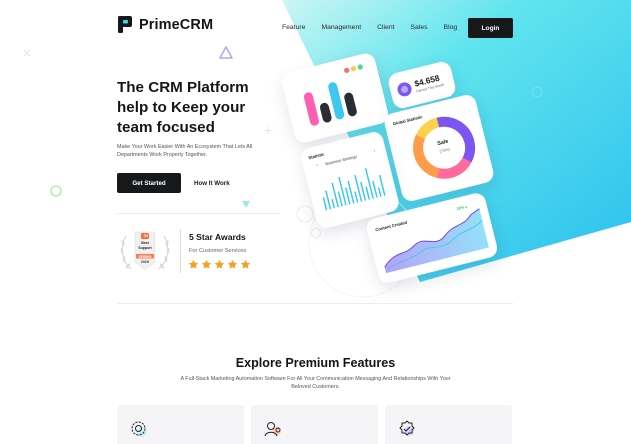 This screenshot has height=444, width=631. Describe the element at coordinates (166, 127) in the screenshot. I see `hero-title-line: team focused` at that location.